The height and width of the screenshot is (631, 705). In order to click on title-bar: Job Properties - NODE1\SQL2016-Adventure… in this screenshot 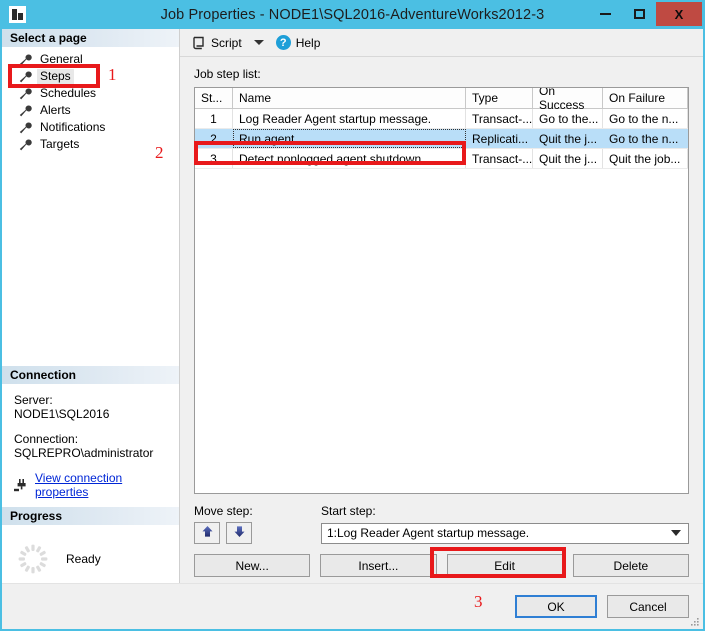, I will do `click(352, 14)`.